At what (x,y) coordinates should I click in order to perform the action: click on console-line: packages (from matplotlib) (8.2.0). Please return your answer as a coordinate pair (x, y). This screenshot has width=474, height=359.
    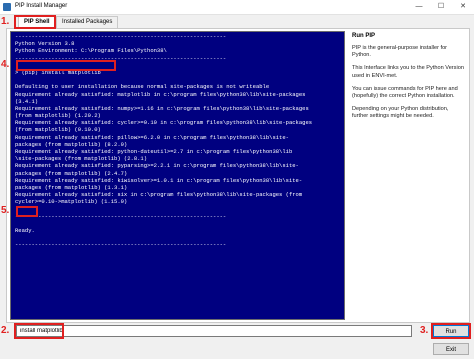
    Looking at the image, I should click on (71, 144).